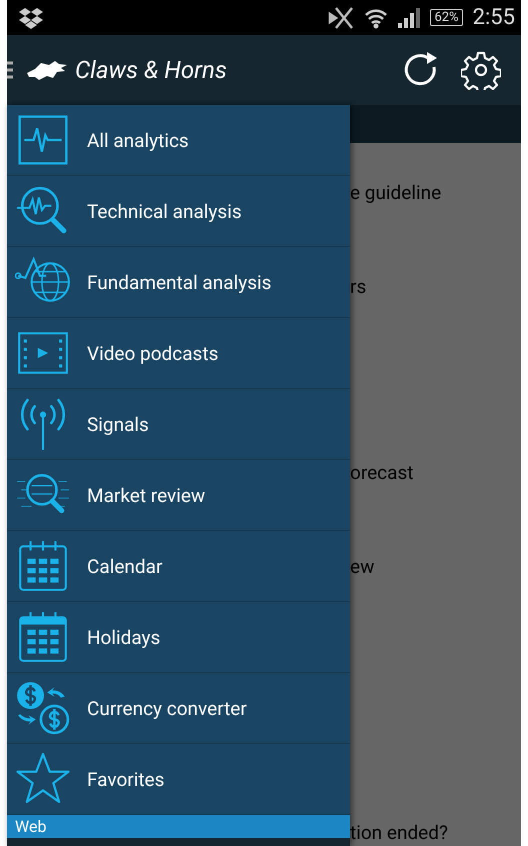  What do you see at coordinates (138, 140) in the screenshot?
I see `drawer-item-label: All analytics` at bounding box center [138, 140].